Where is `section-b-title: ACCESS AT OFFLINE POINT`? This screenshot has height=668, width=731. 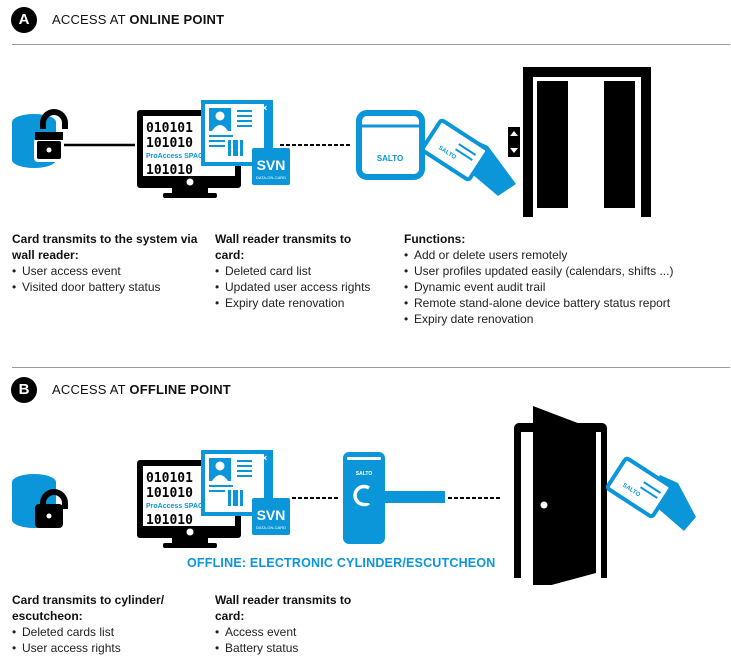 section-b-title: ACCESS AT OFFLINE POINT is located at coordinates (141, 389).